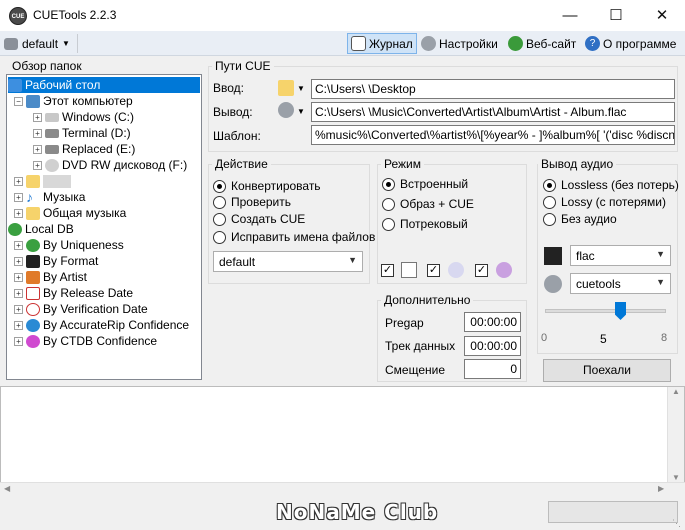 The height and width of the screenshot is (530, 685). I want to click on tree-item-music: + ♪ Музыка, so click(49, 197).